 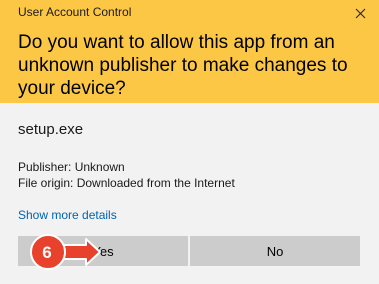 What do you see at coordinates (67, 215) in the screenshot?
I see `show-more-details-link: Show more details` at bounding box center [67, 215].